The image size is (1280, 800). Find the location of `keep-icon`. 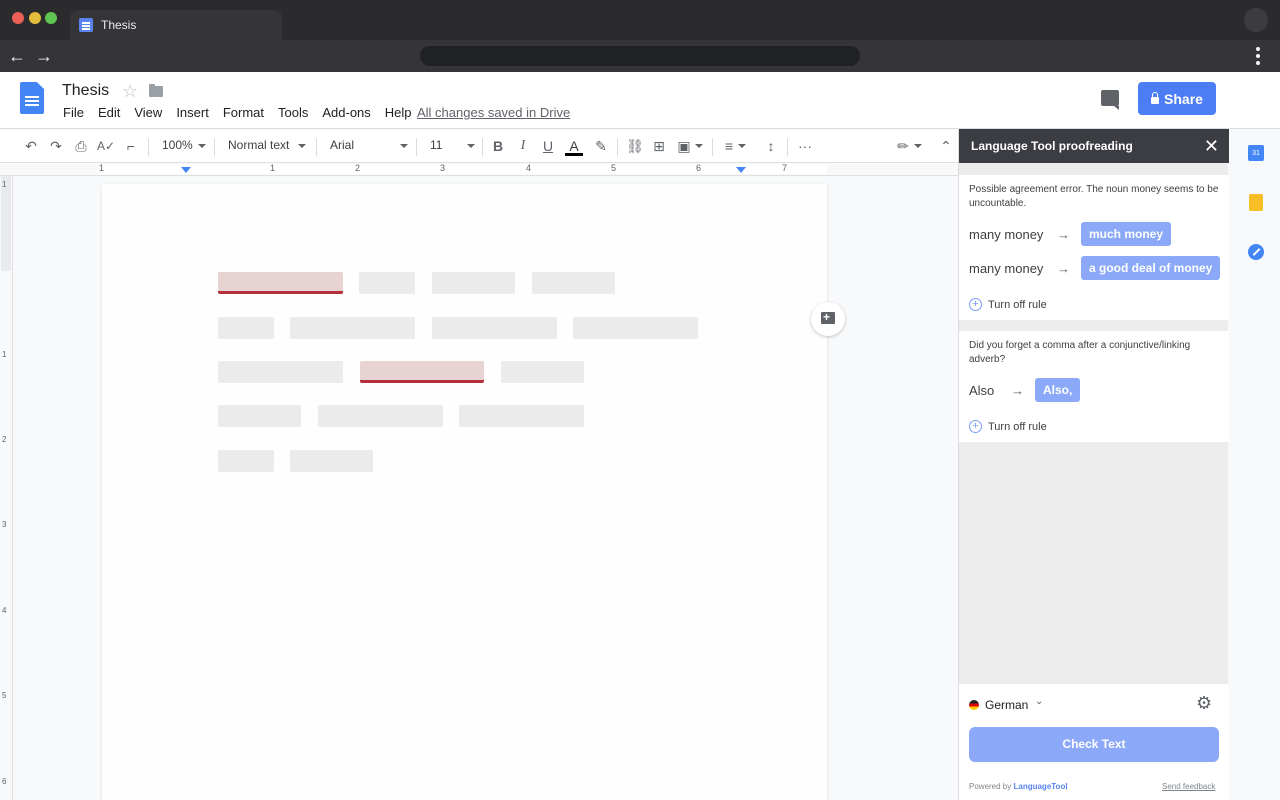

keep-icon is located at coordinates (1256, 202).